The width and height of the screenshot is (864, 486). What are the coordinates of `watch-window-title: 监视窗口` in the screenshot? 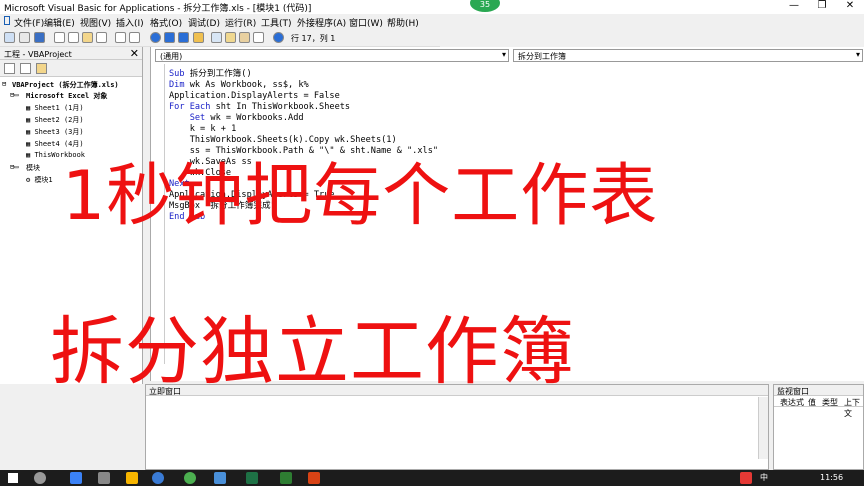 It's located at (793, 391).